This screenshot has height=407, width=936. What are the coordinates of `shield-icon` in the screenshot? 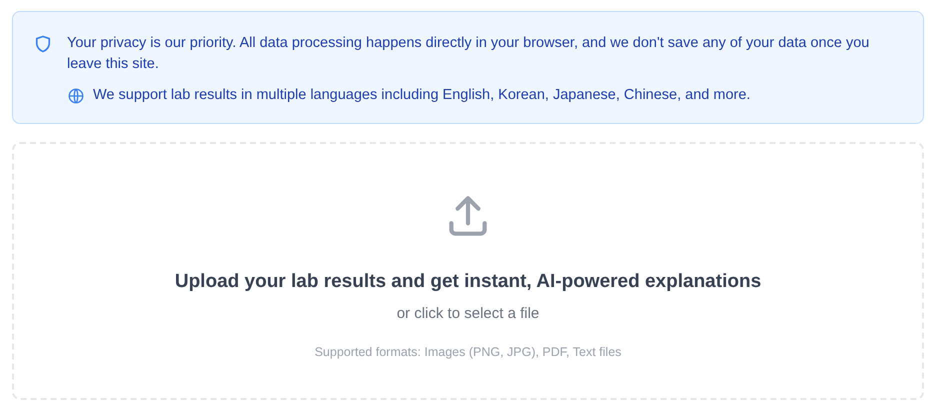 It's located at (43, 44).